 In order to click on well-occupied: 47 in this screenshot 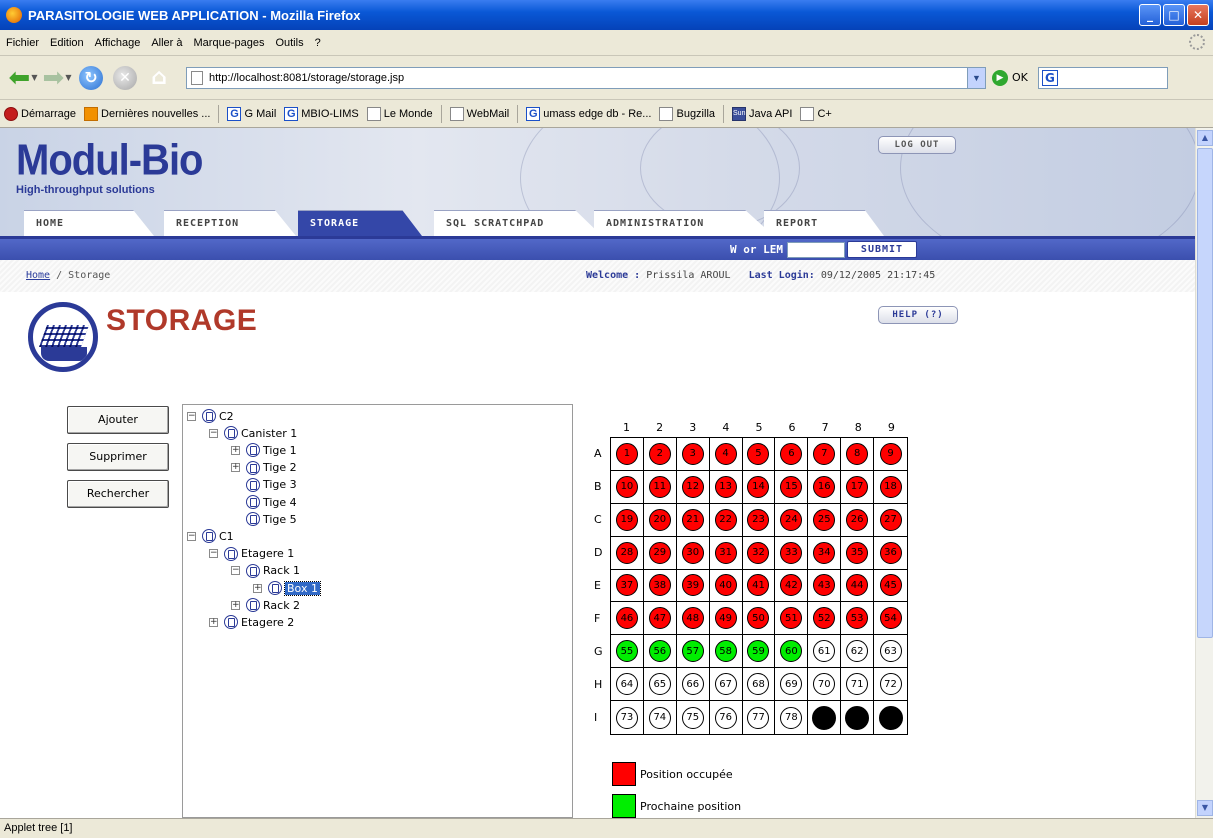, I will do `click(659, 618)`.